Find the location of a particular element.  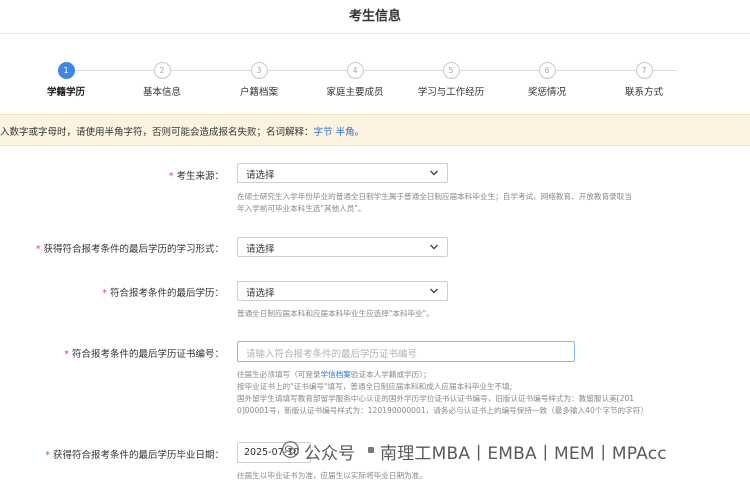

step-label: 联系方式 is located at coordinates (643, 92).